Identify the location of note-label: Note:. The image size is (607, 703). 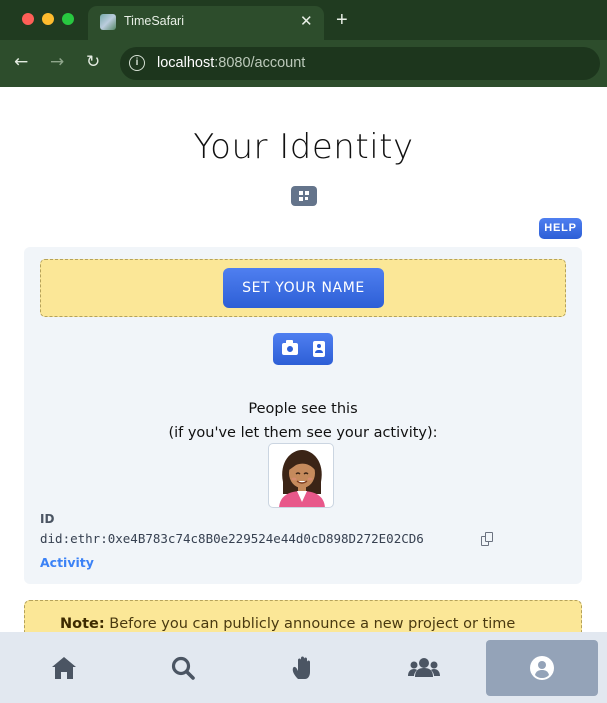
(82, 624).